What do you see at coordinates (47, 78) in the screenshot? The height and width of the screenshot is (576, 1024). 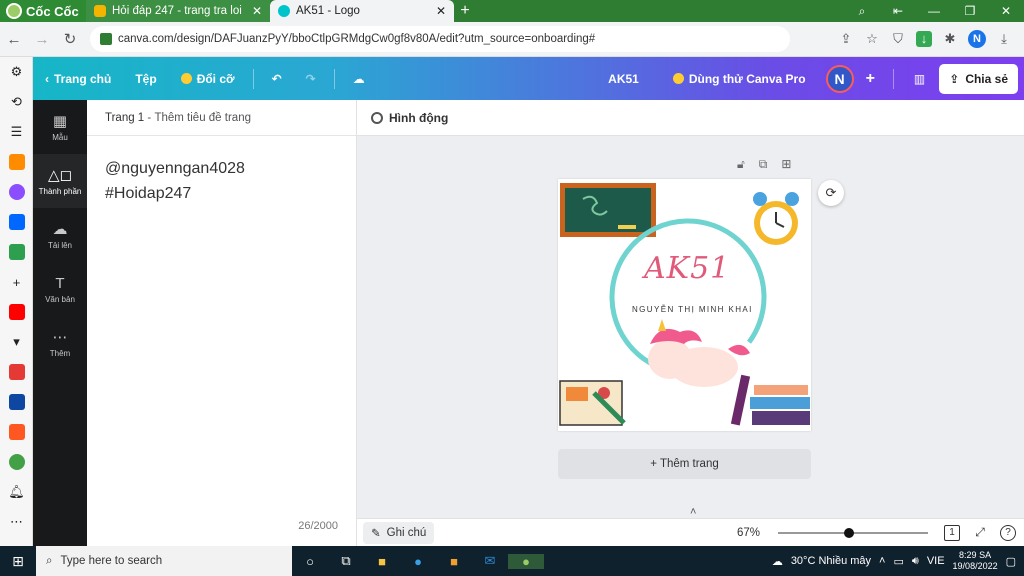 I see `chevron-left-icon: ‹` at bounding box center [47, 78].